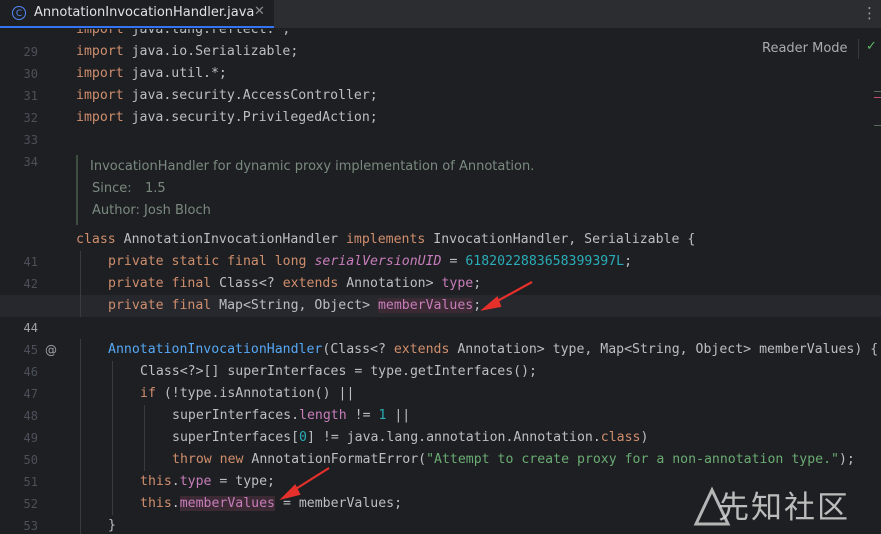 This screenshot has height=534, width=881. Describe the element at coordinates (784, 508) in the screenshot. I see `watermark-text: 先知社区` at that location.